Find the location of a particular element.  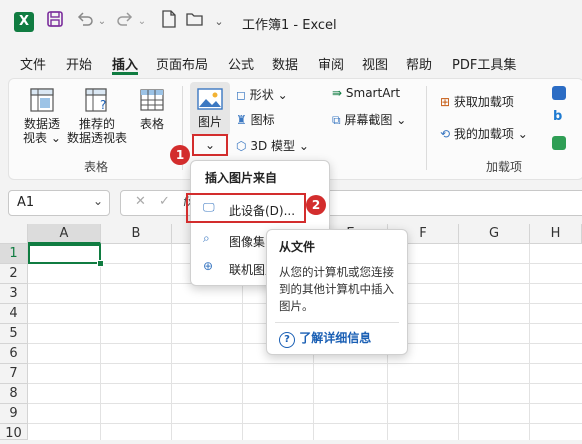

row-header-6: 6 is located at coordinates (14, 354).